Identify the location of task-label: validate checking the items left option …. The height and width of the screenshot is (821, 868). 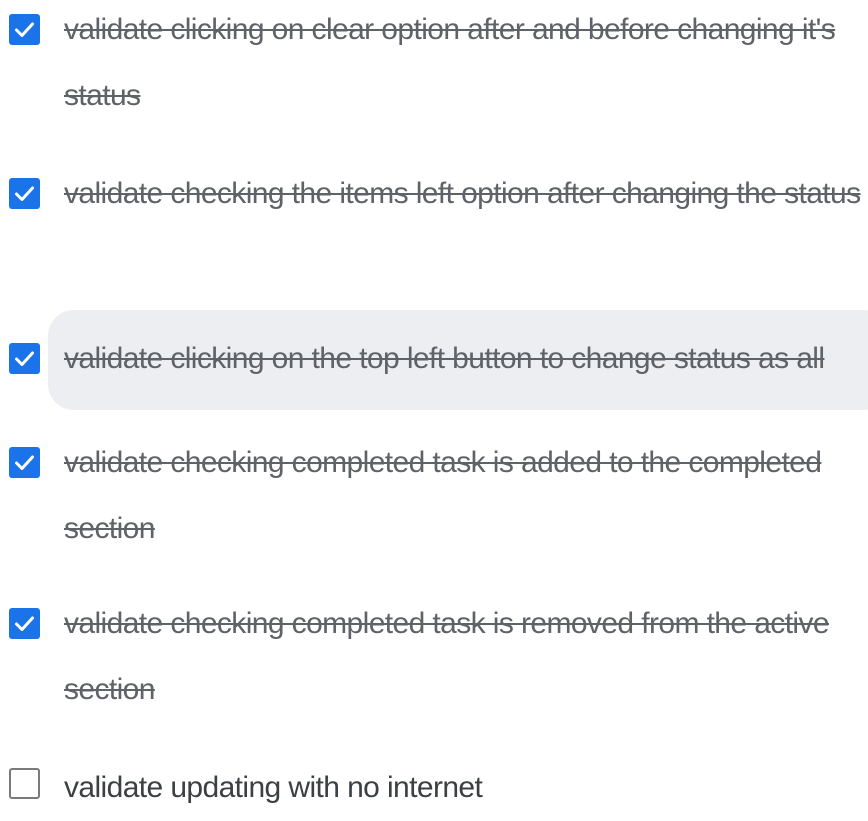
(462, 193).